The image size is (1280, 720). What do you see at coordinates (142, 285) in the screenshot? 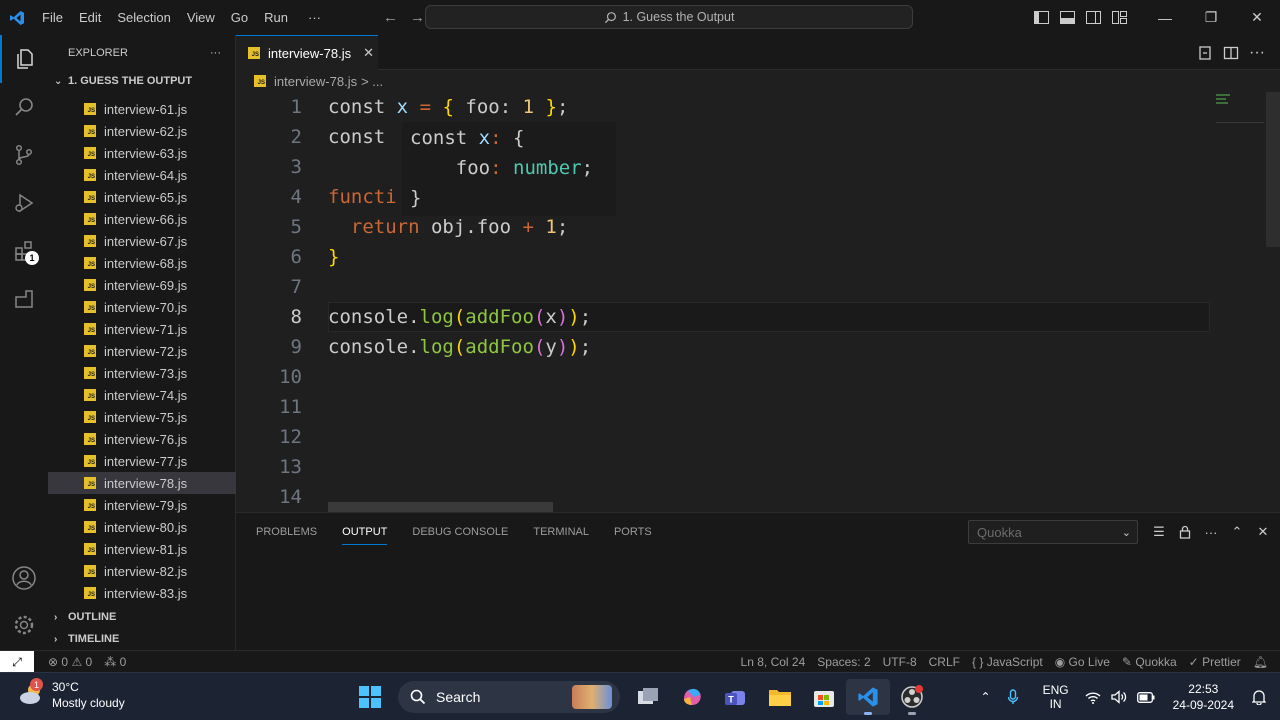
I see `file-item: JS interview-69.js` at bounding box center [142, 285].